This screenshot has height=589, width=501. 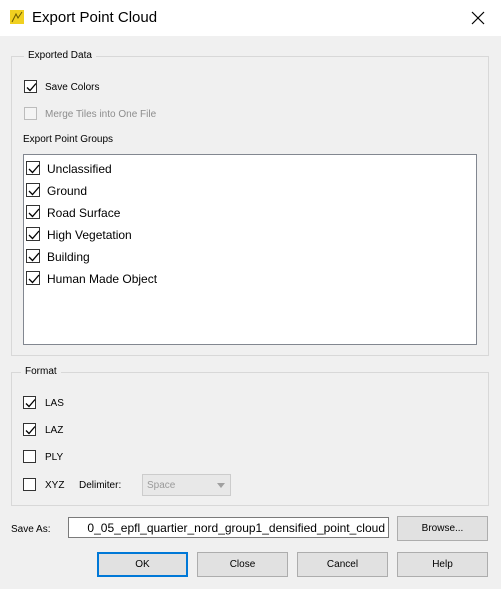 What do you see at coordinates (68, 257) in the screenshot?
I see `building-label: Building` at bounding box center [68, 257].